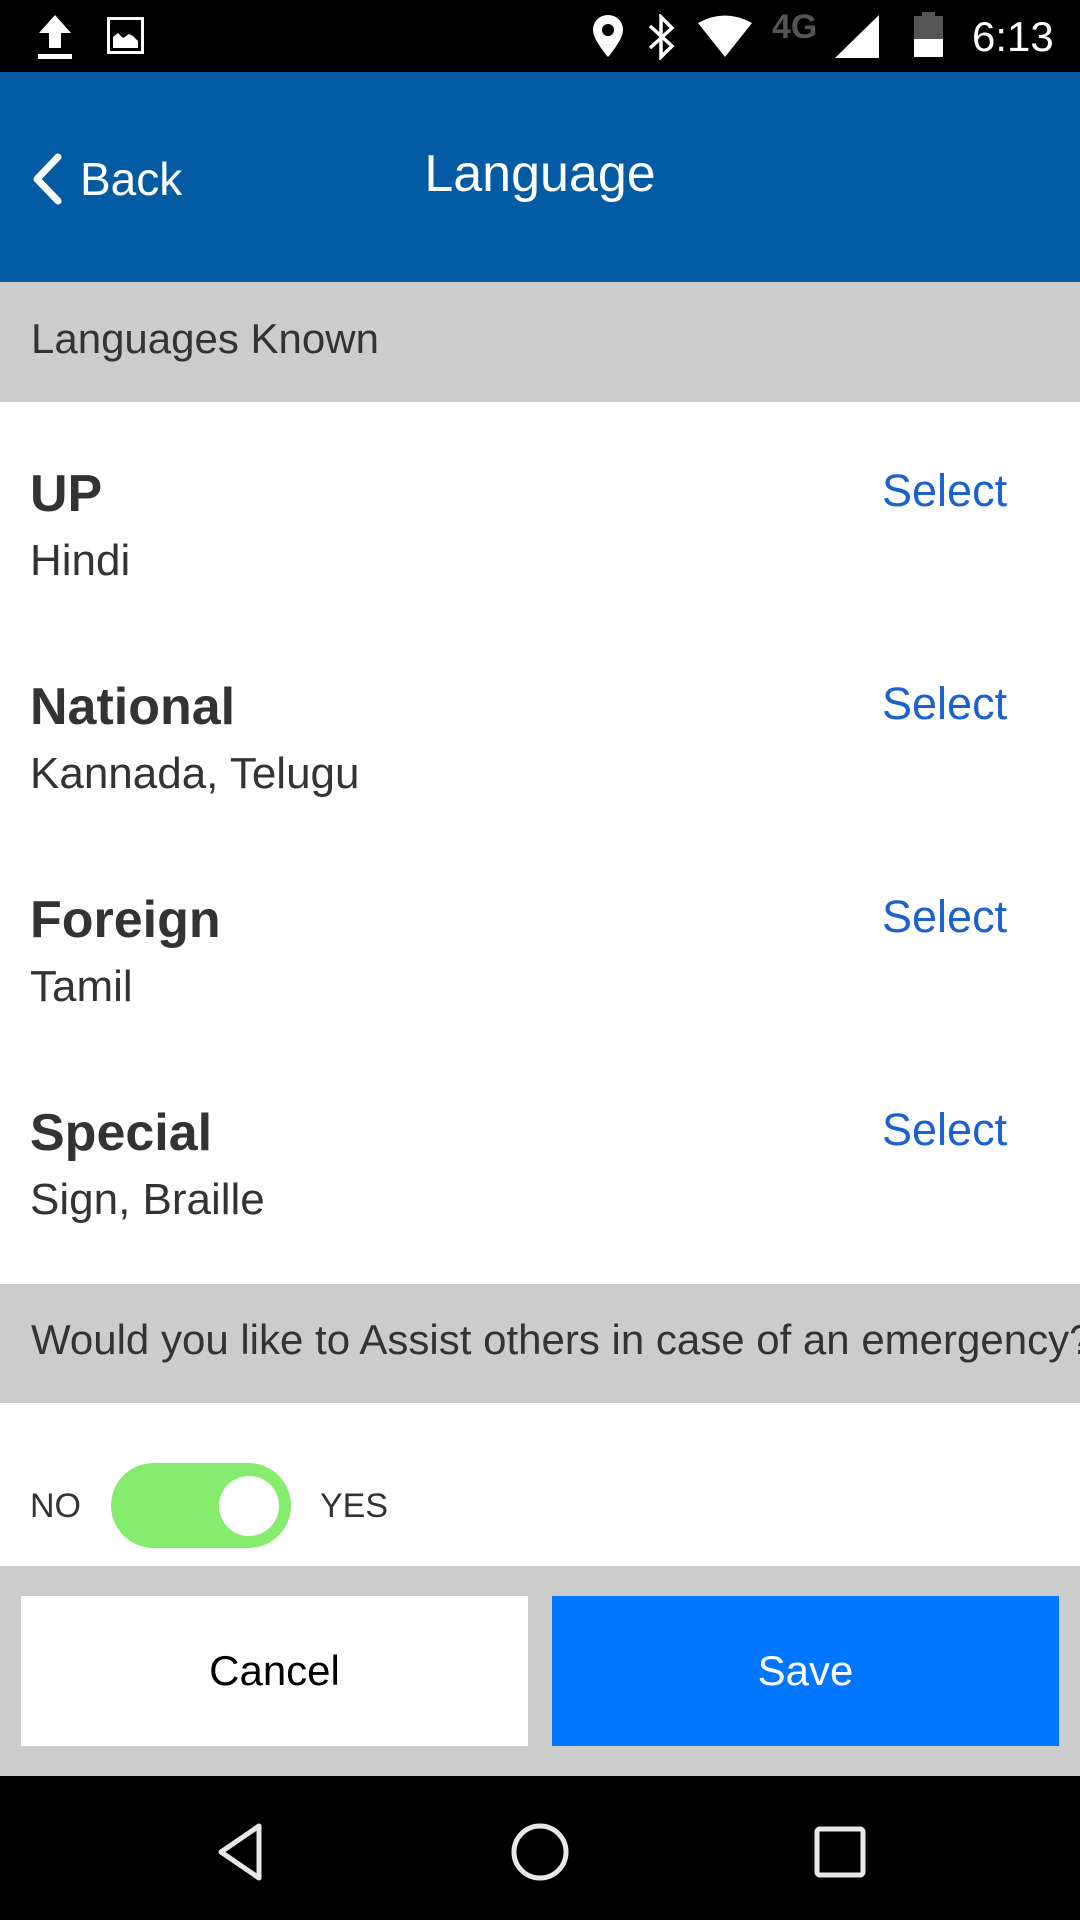  What do you see at coordinates (608, 36) in the screenshot?
I see `location-icon` at bounding box center [608, 36].